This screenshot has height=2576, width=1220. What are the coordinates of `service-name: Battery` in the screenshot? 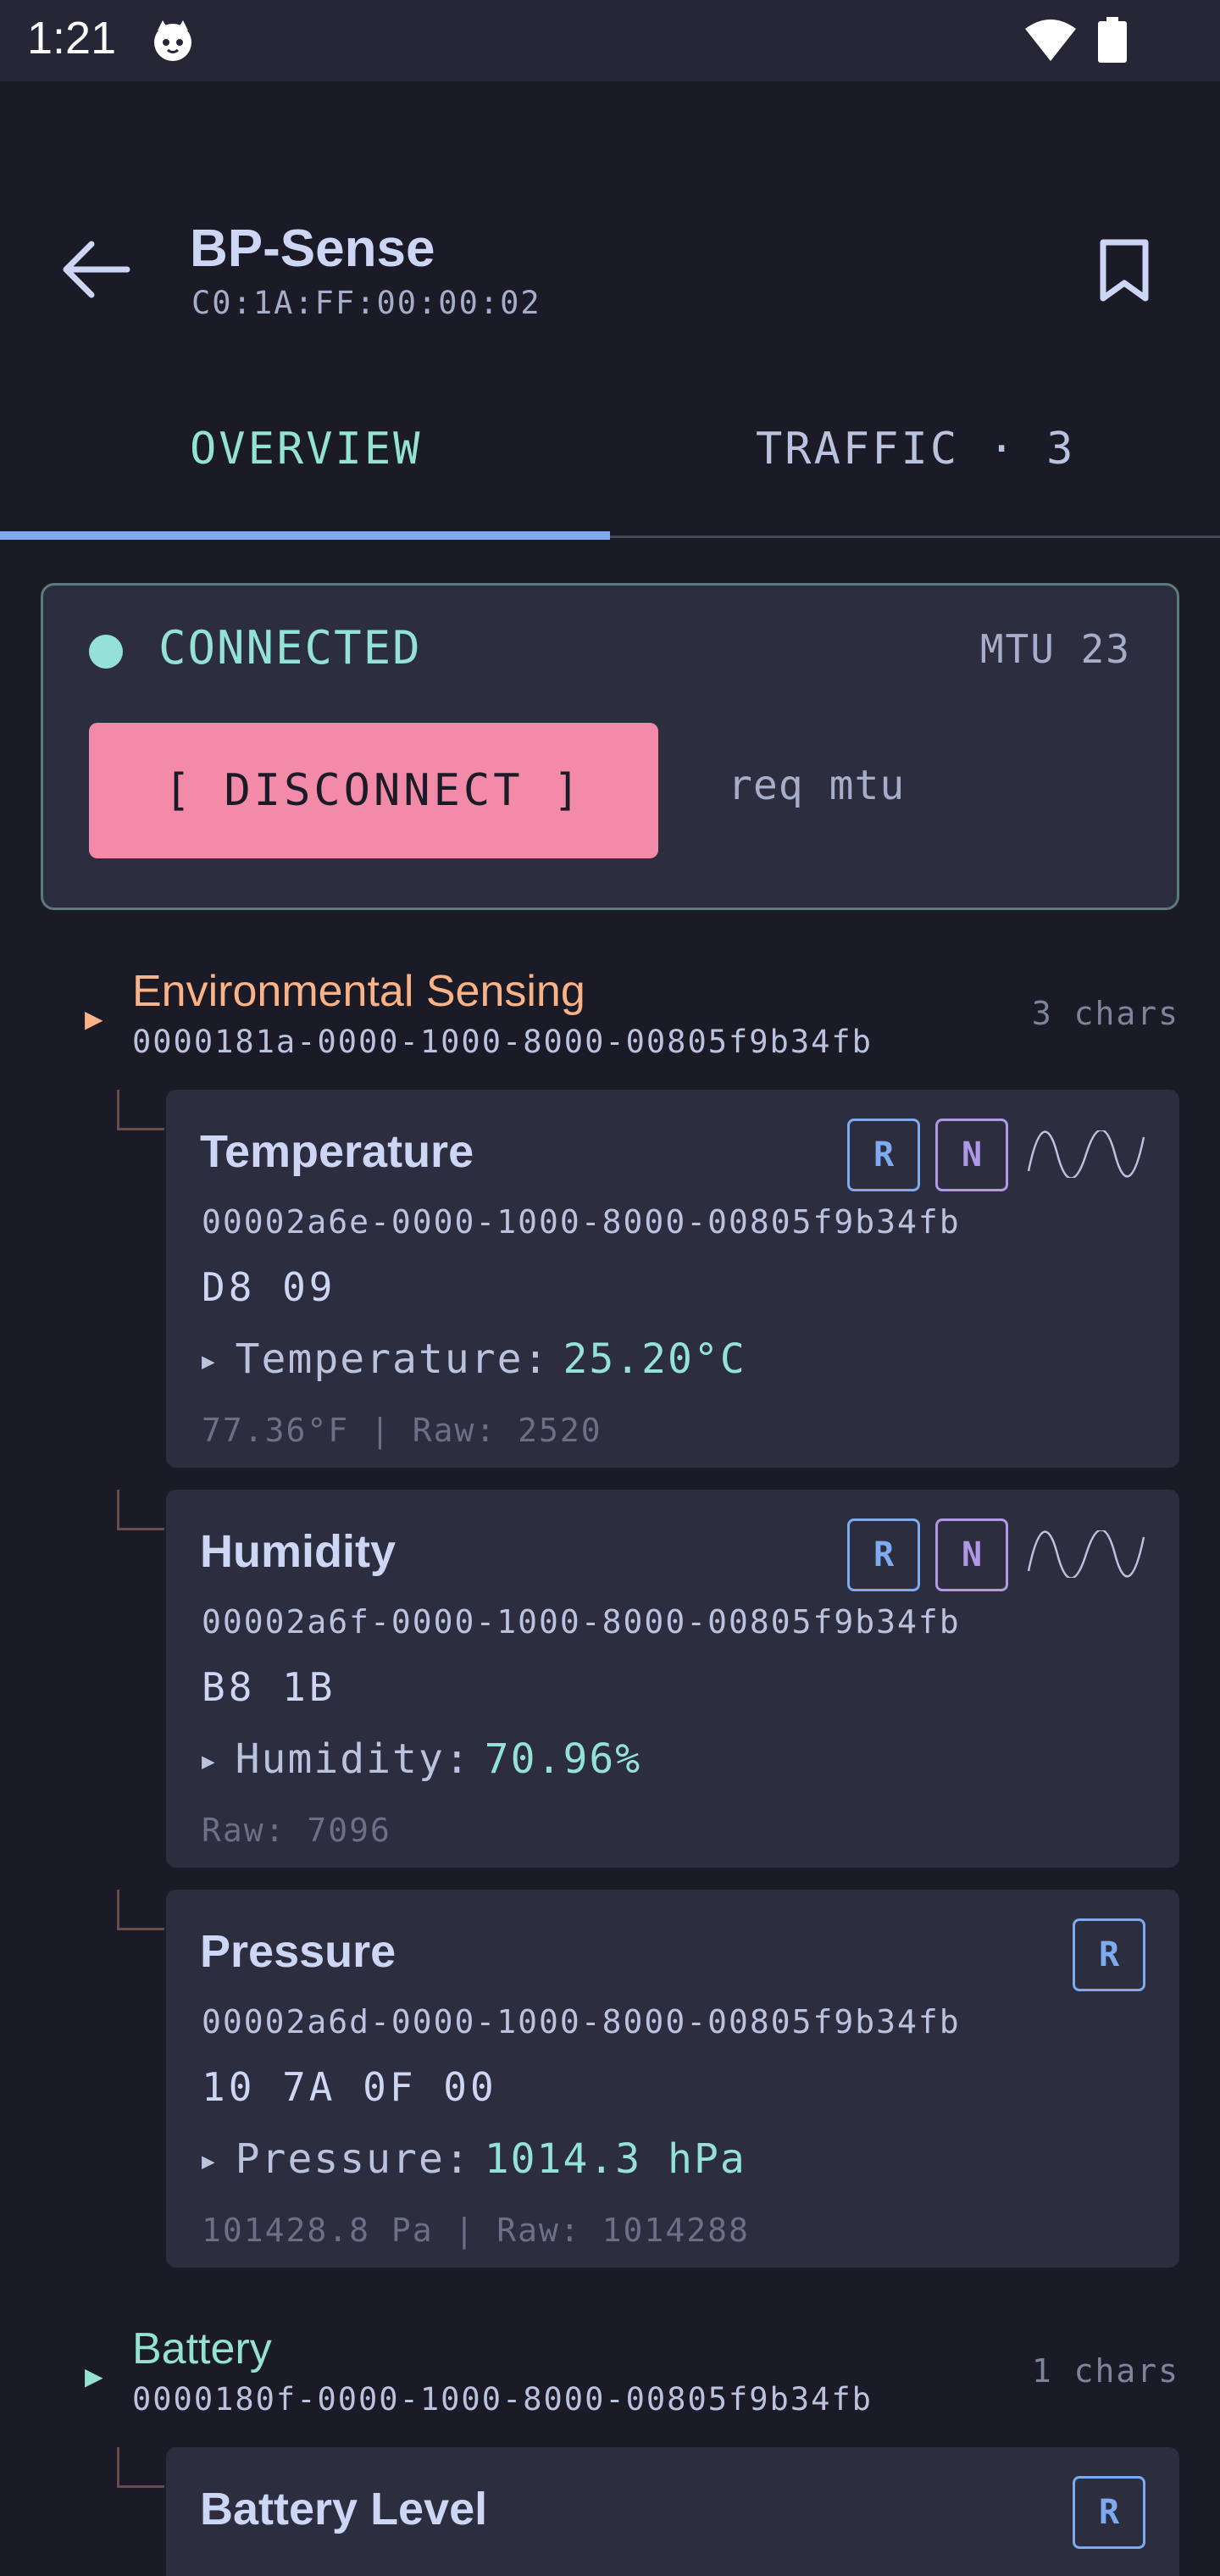 It's located at (202, 2348).